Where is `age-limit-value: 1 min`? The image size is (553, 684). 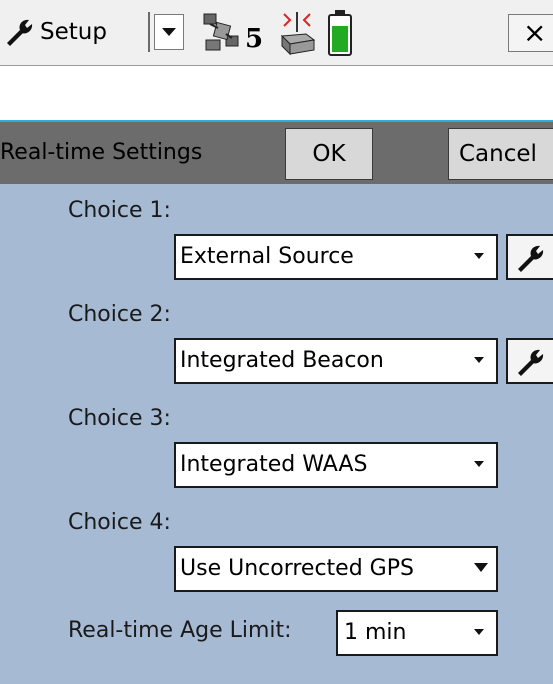
age-limit-value: 1 min is located at coordinates (375, 632).